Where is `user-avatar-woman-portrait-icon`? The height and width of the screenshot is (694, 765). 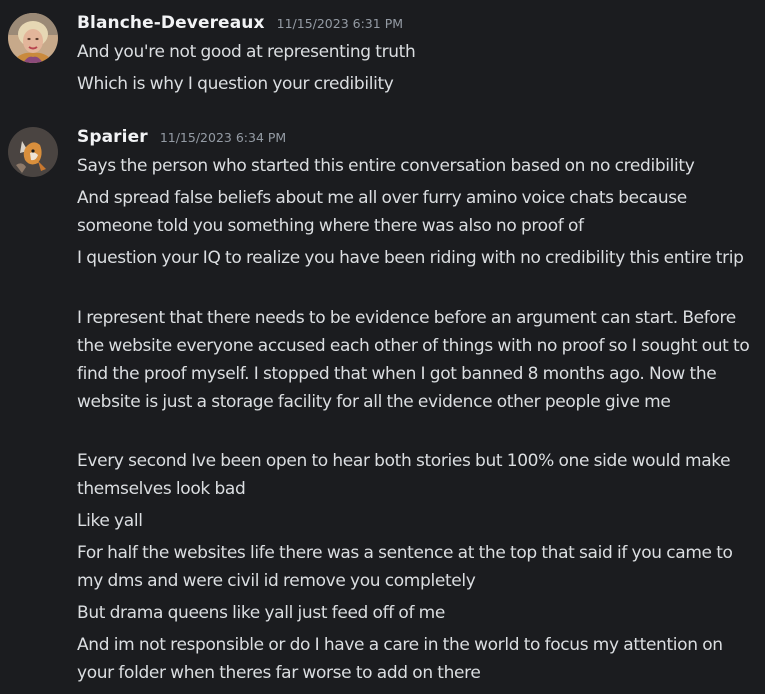
user-avatar-woman-portrait-icon is located at coordinates (33, 38).